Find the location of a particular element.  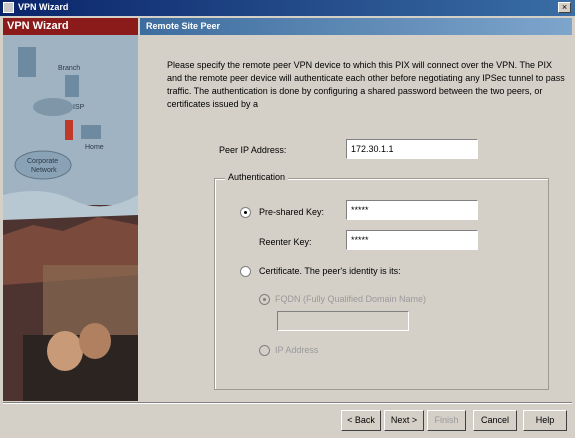

ip-address-label: IP Address is located at coordinates (297, 350).